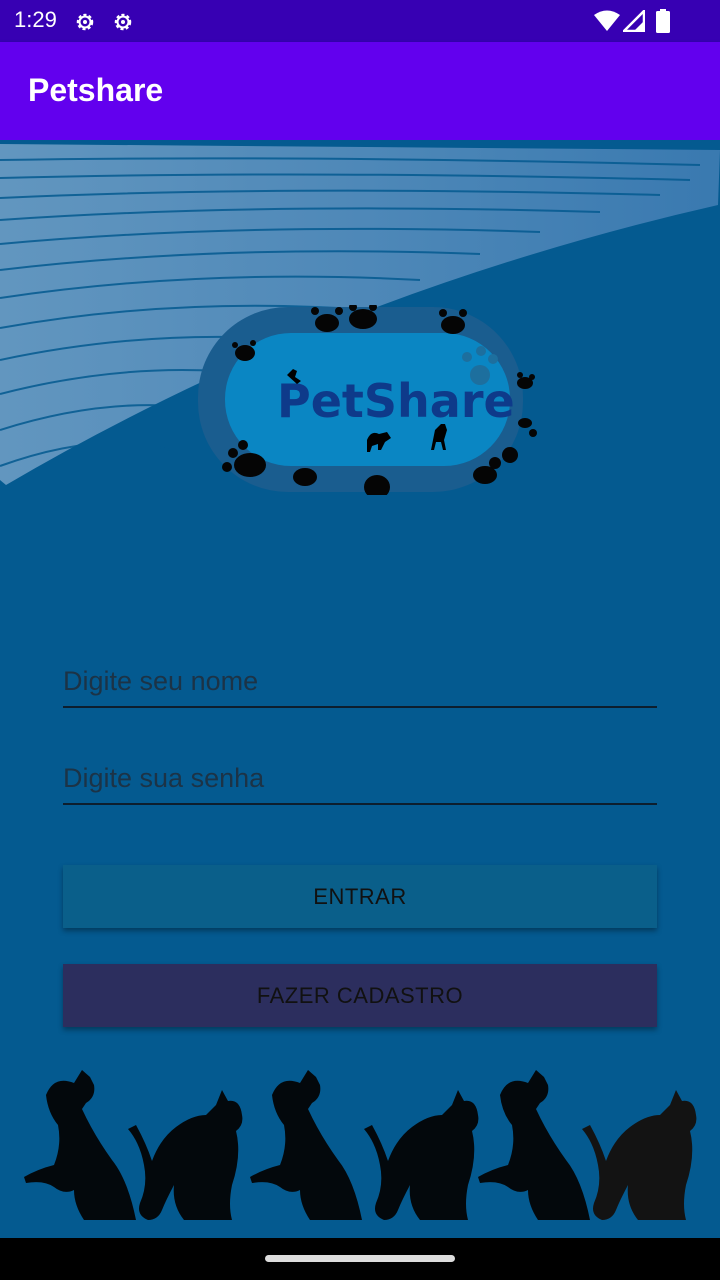  Describe the element at coordinates (607, 20) in the screenshot. I see `wifi-icon` at that location.